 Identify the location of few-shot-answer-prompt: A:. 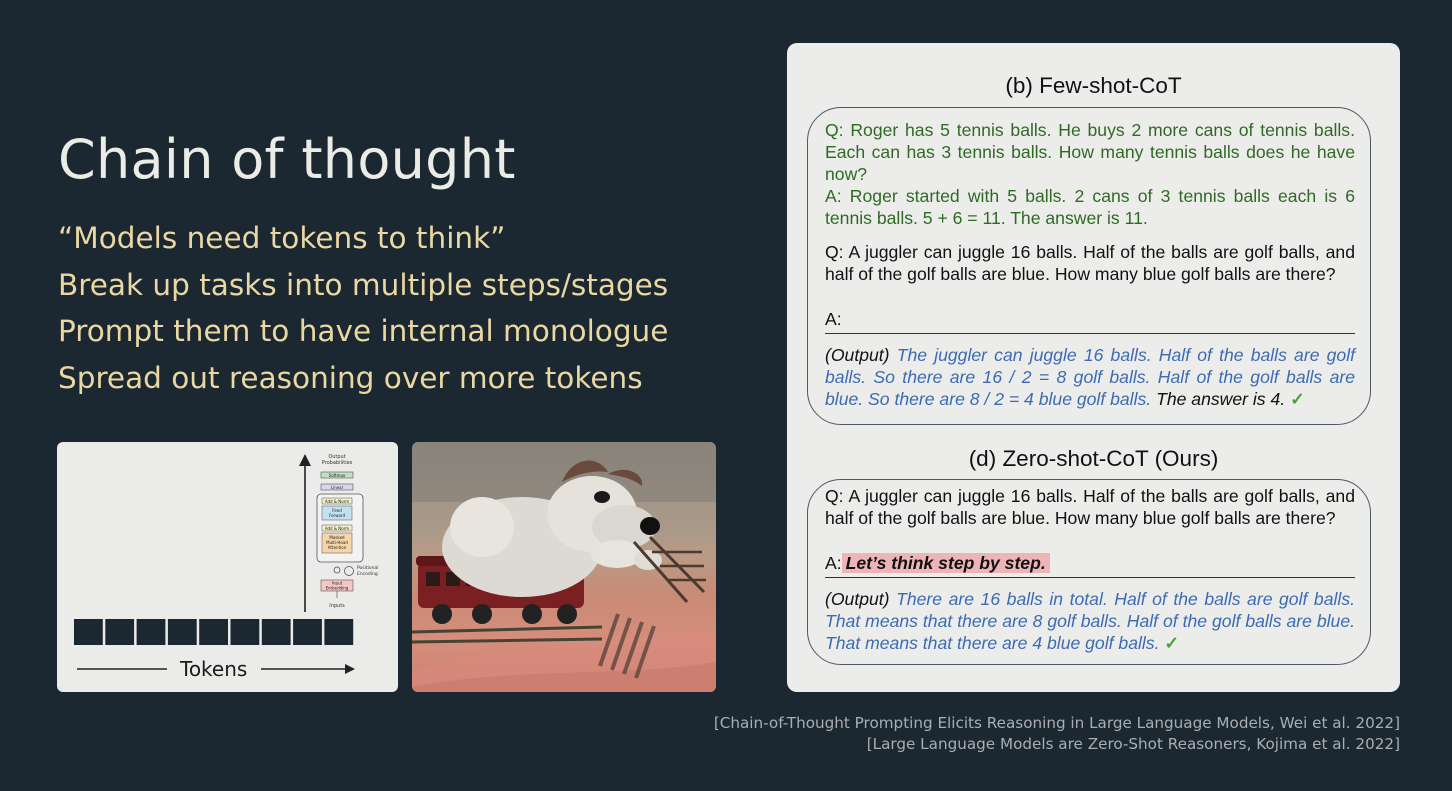
(833, 319).